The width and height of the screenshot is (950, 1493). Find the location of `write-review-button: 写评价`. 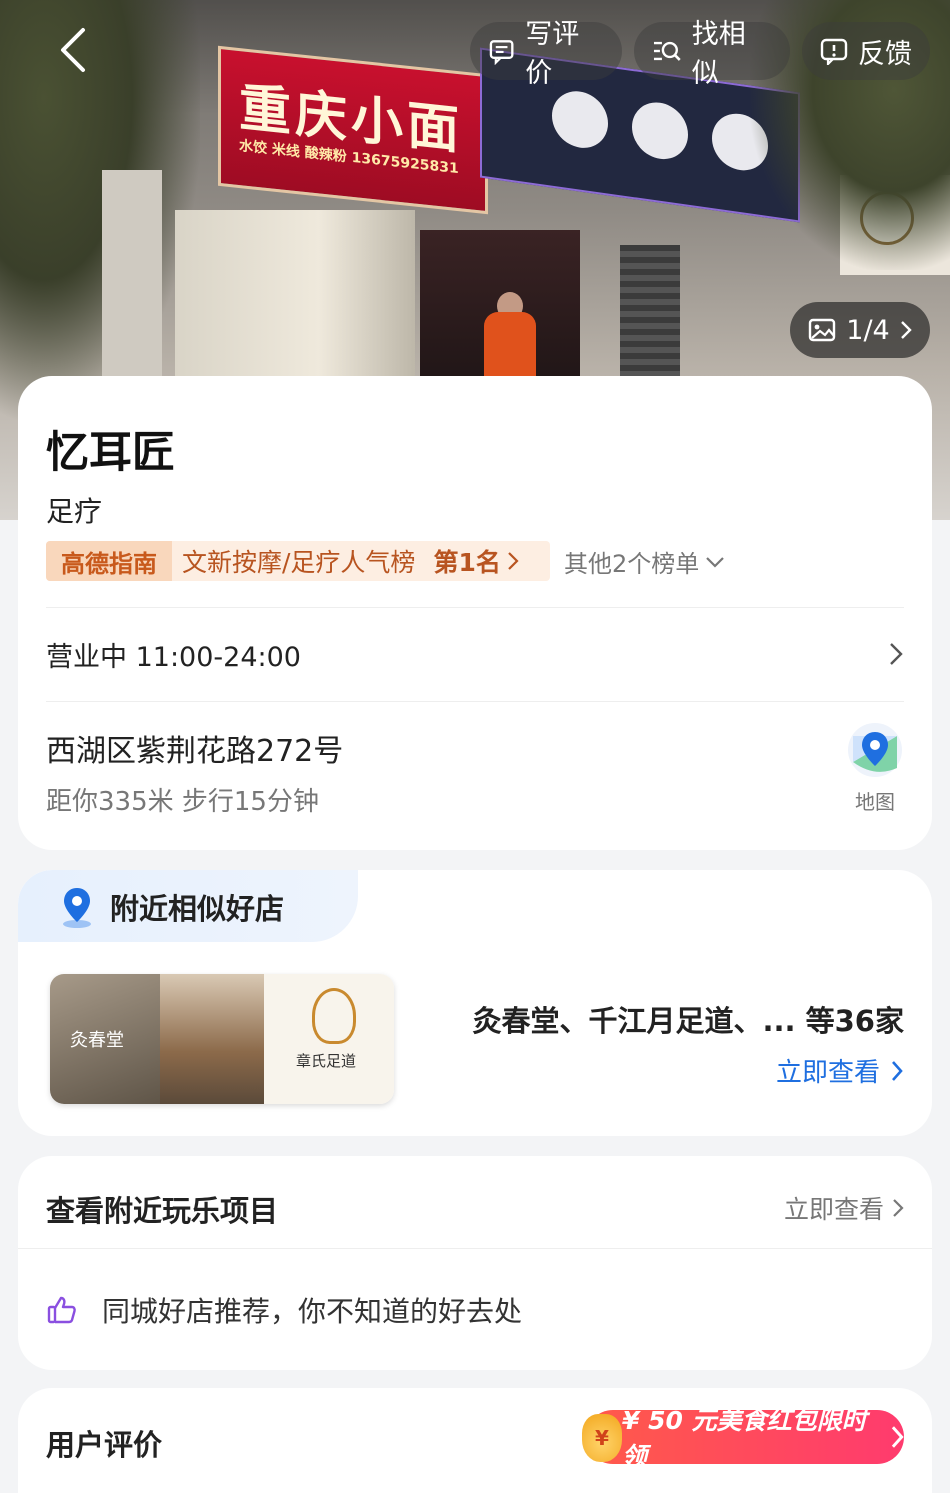

write-review-button: 写评价 is located at coordinates (546, 54).